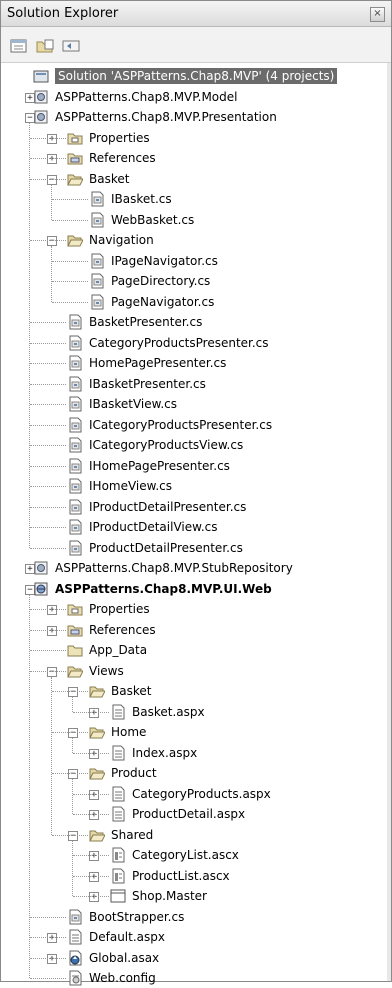 This screenshot has width=392, height=988. I want to click on properties-icon, so click(19, 46).